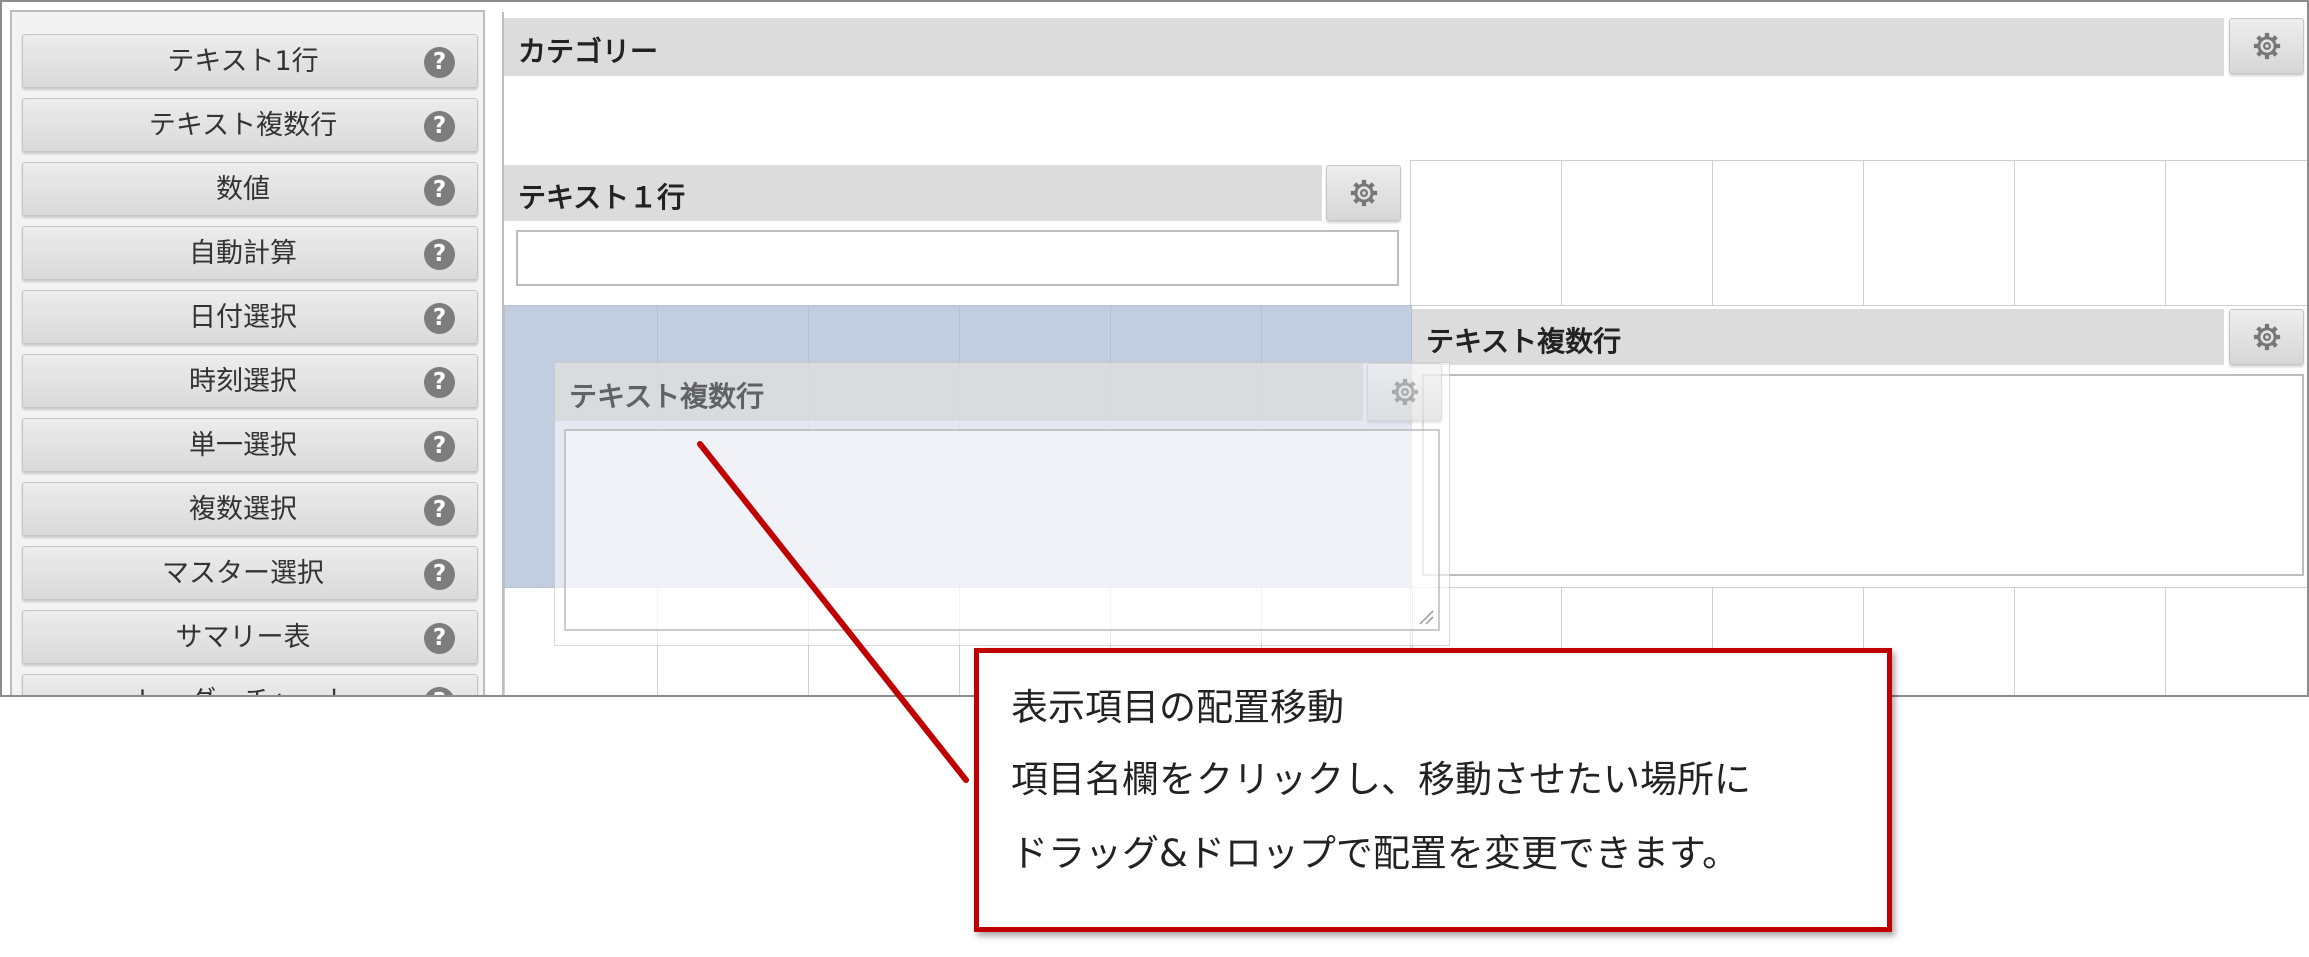  I want to click on palette-item-label: サマリー表, so click(243, 637).